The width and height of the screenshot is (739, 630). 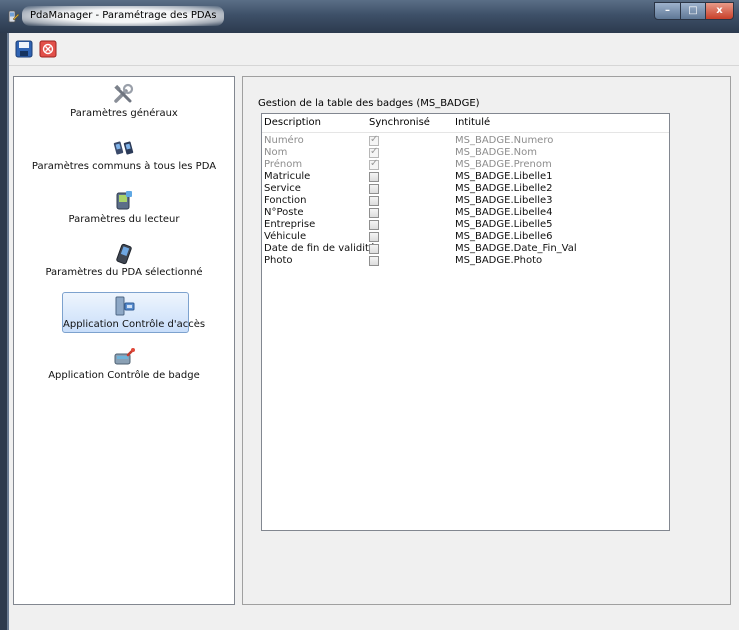 I want to click on field-cell: MS_BADGE.Nom, so click(x=496, y=152).